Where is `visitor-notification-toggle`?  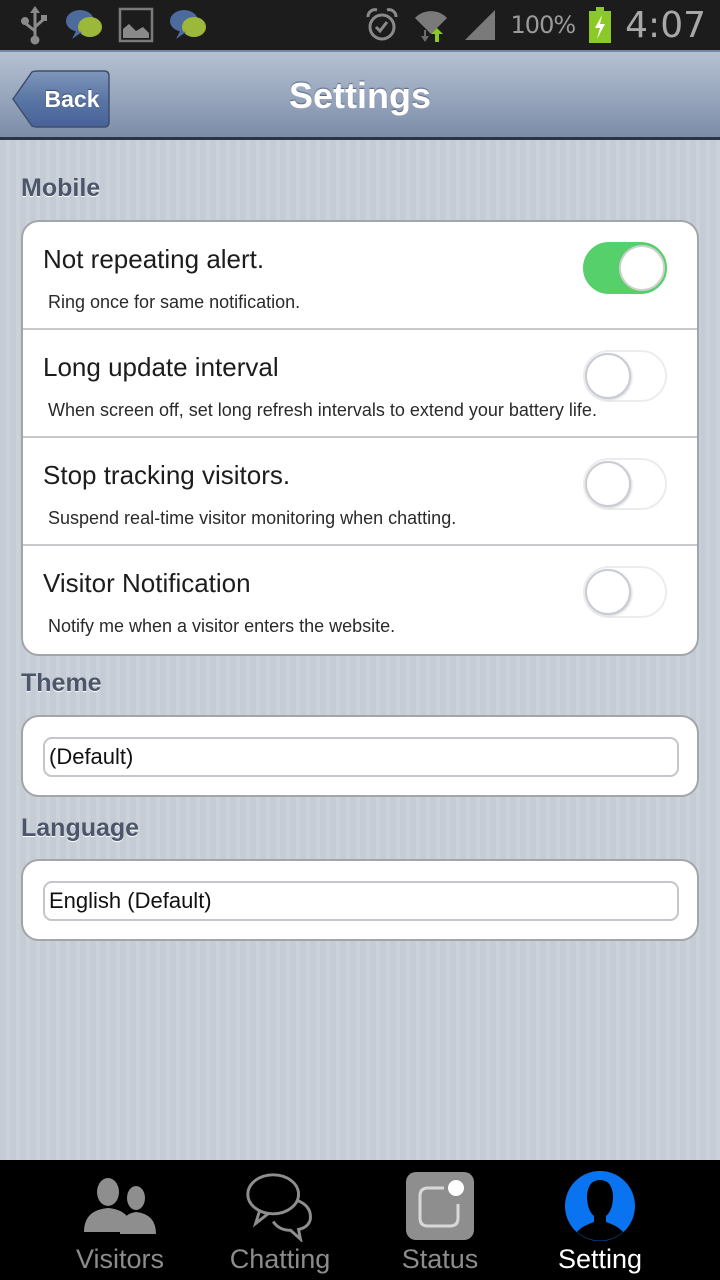 visitor-notification-toggle is located at coordinates (625, 592).